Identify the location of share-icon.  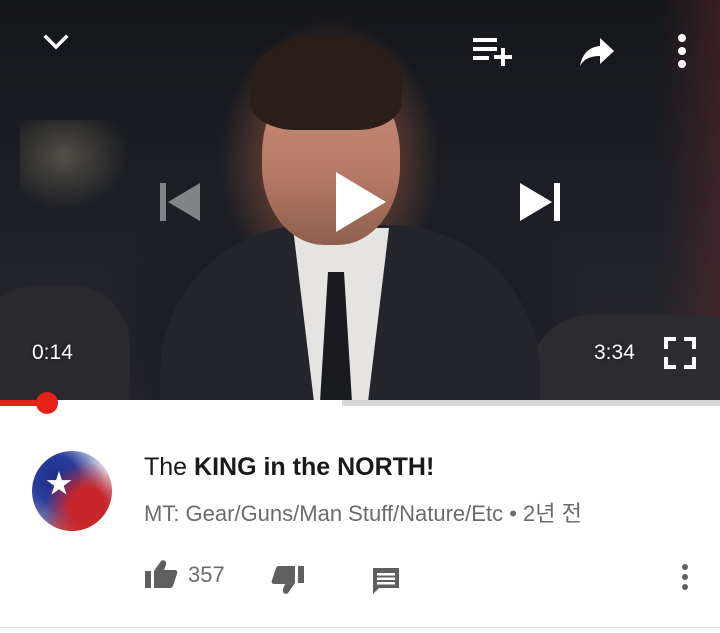
(597, 52).